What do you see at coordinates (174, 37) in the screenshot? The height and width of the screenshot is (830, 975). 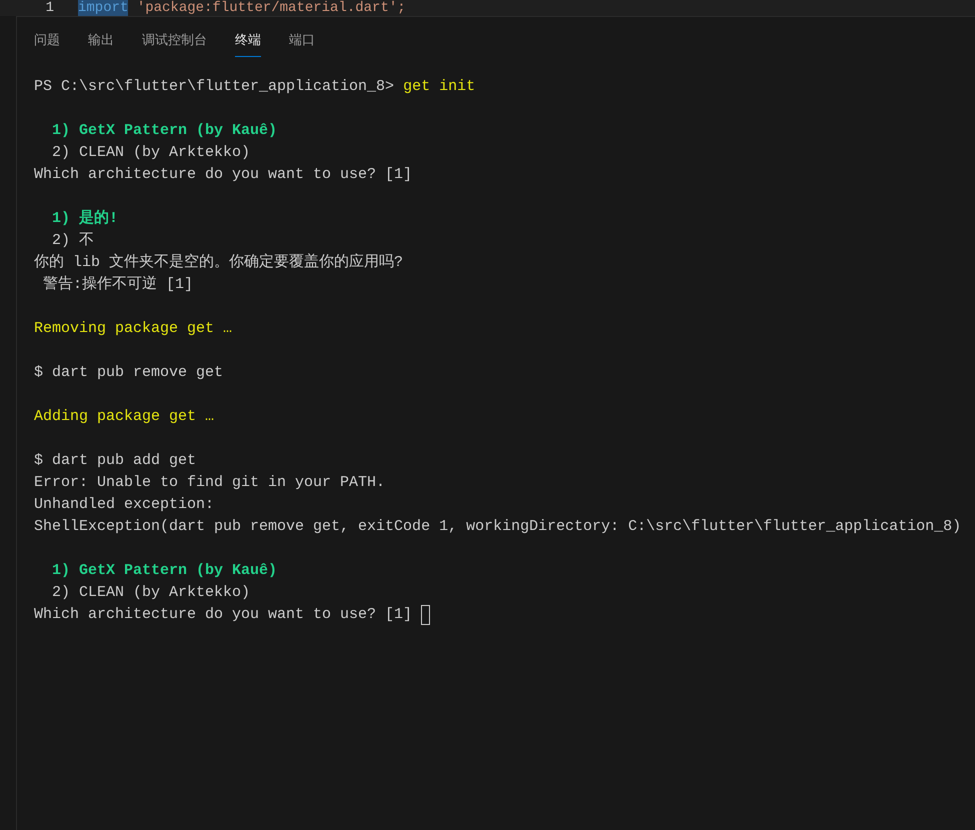 I see `panel-tab: 调试控制台` at bounding box center [174, 37].